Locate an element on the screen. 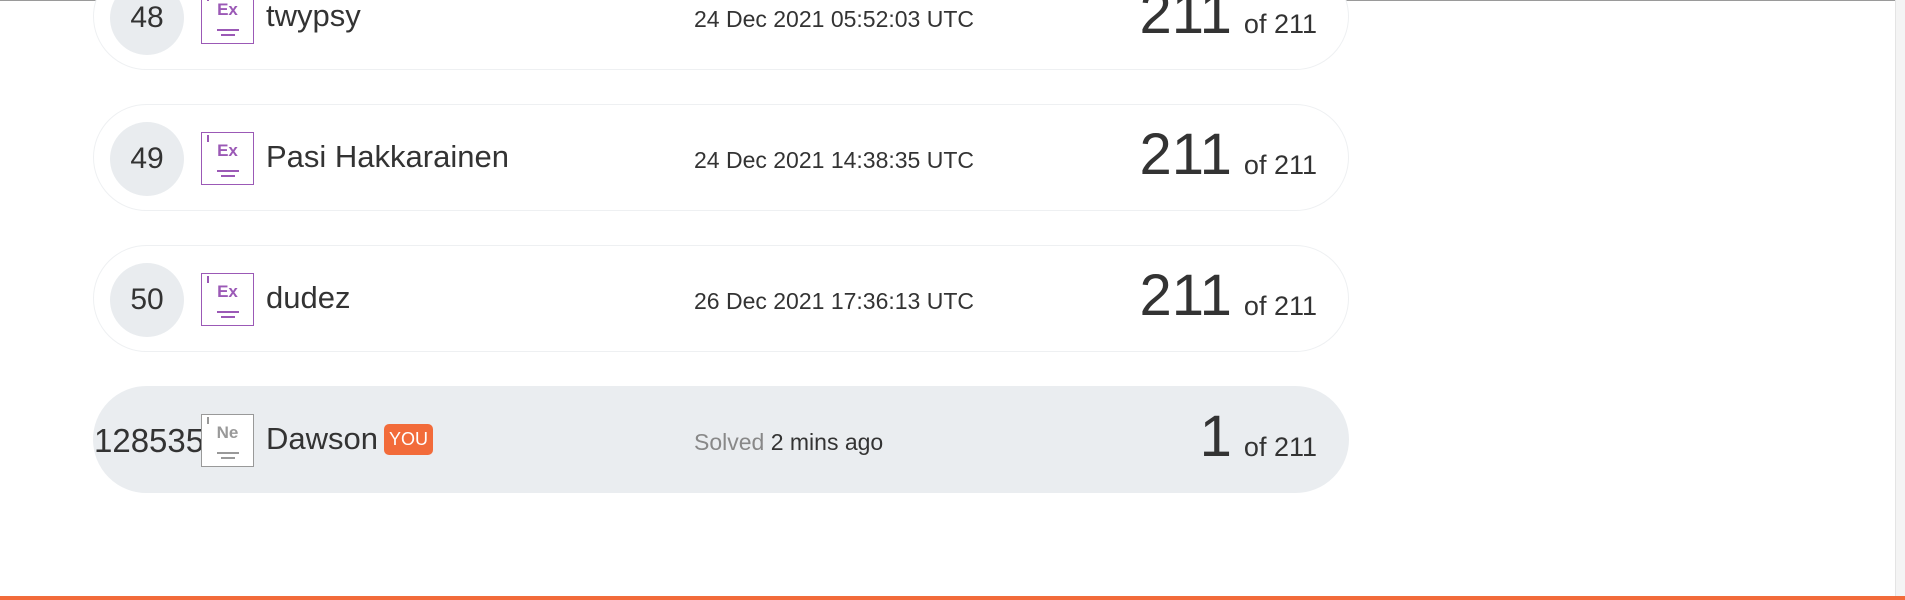 The height and width of the screenshot is (600, 1905). solved-prefix: Solved is located at coordinates (729, 442).